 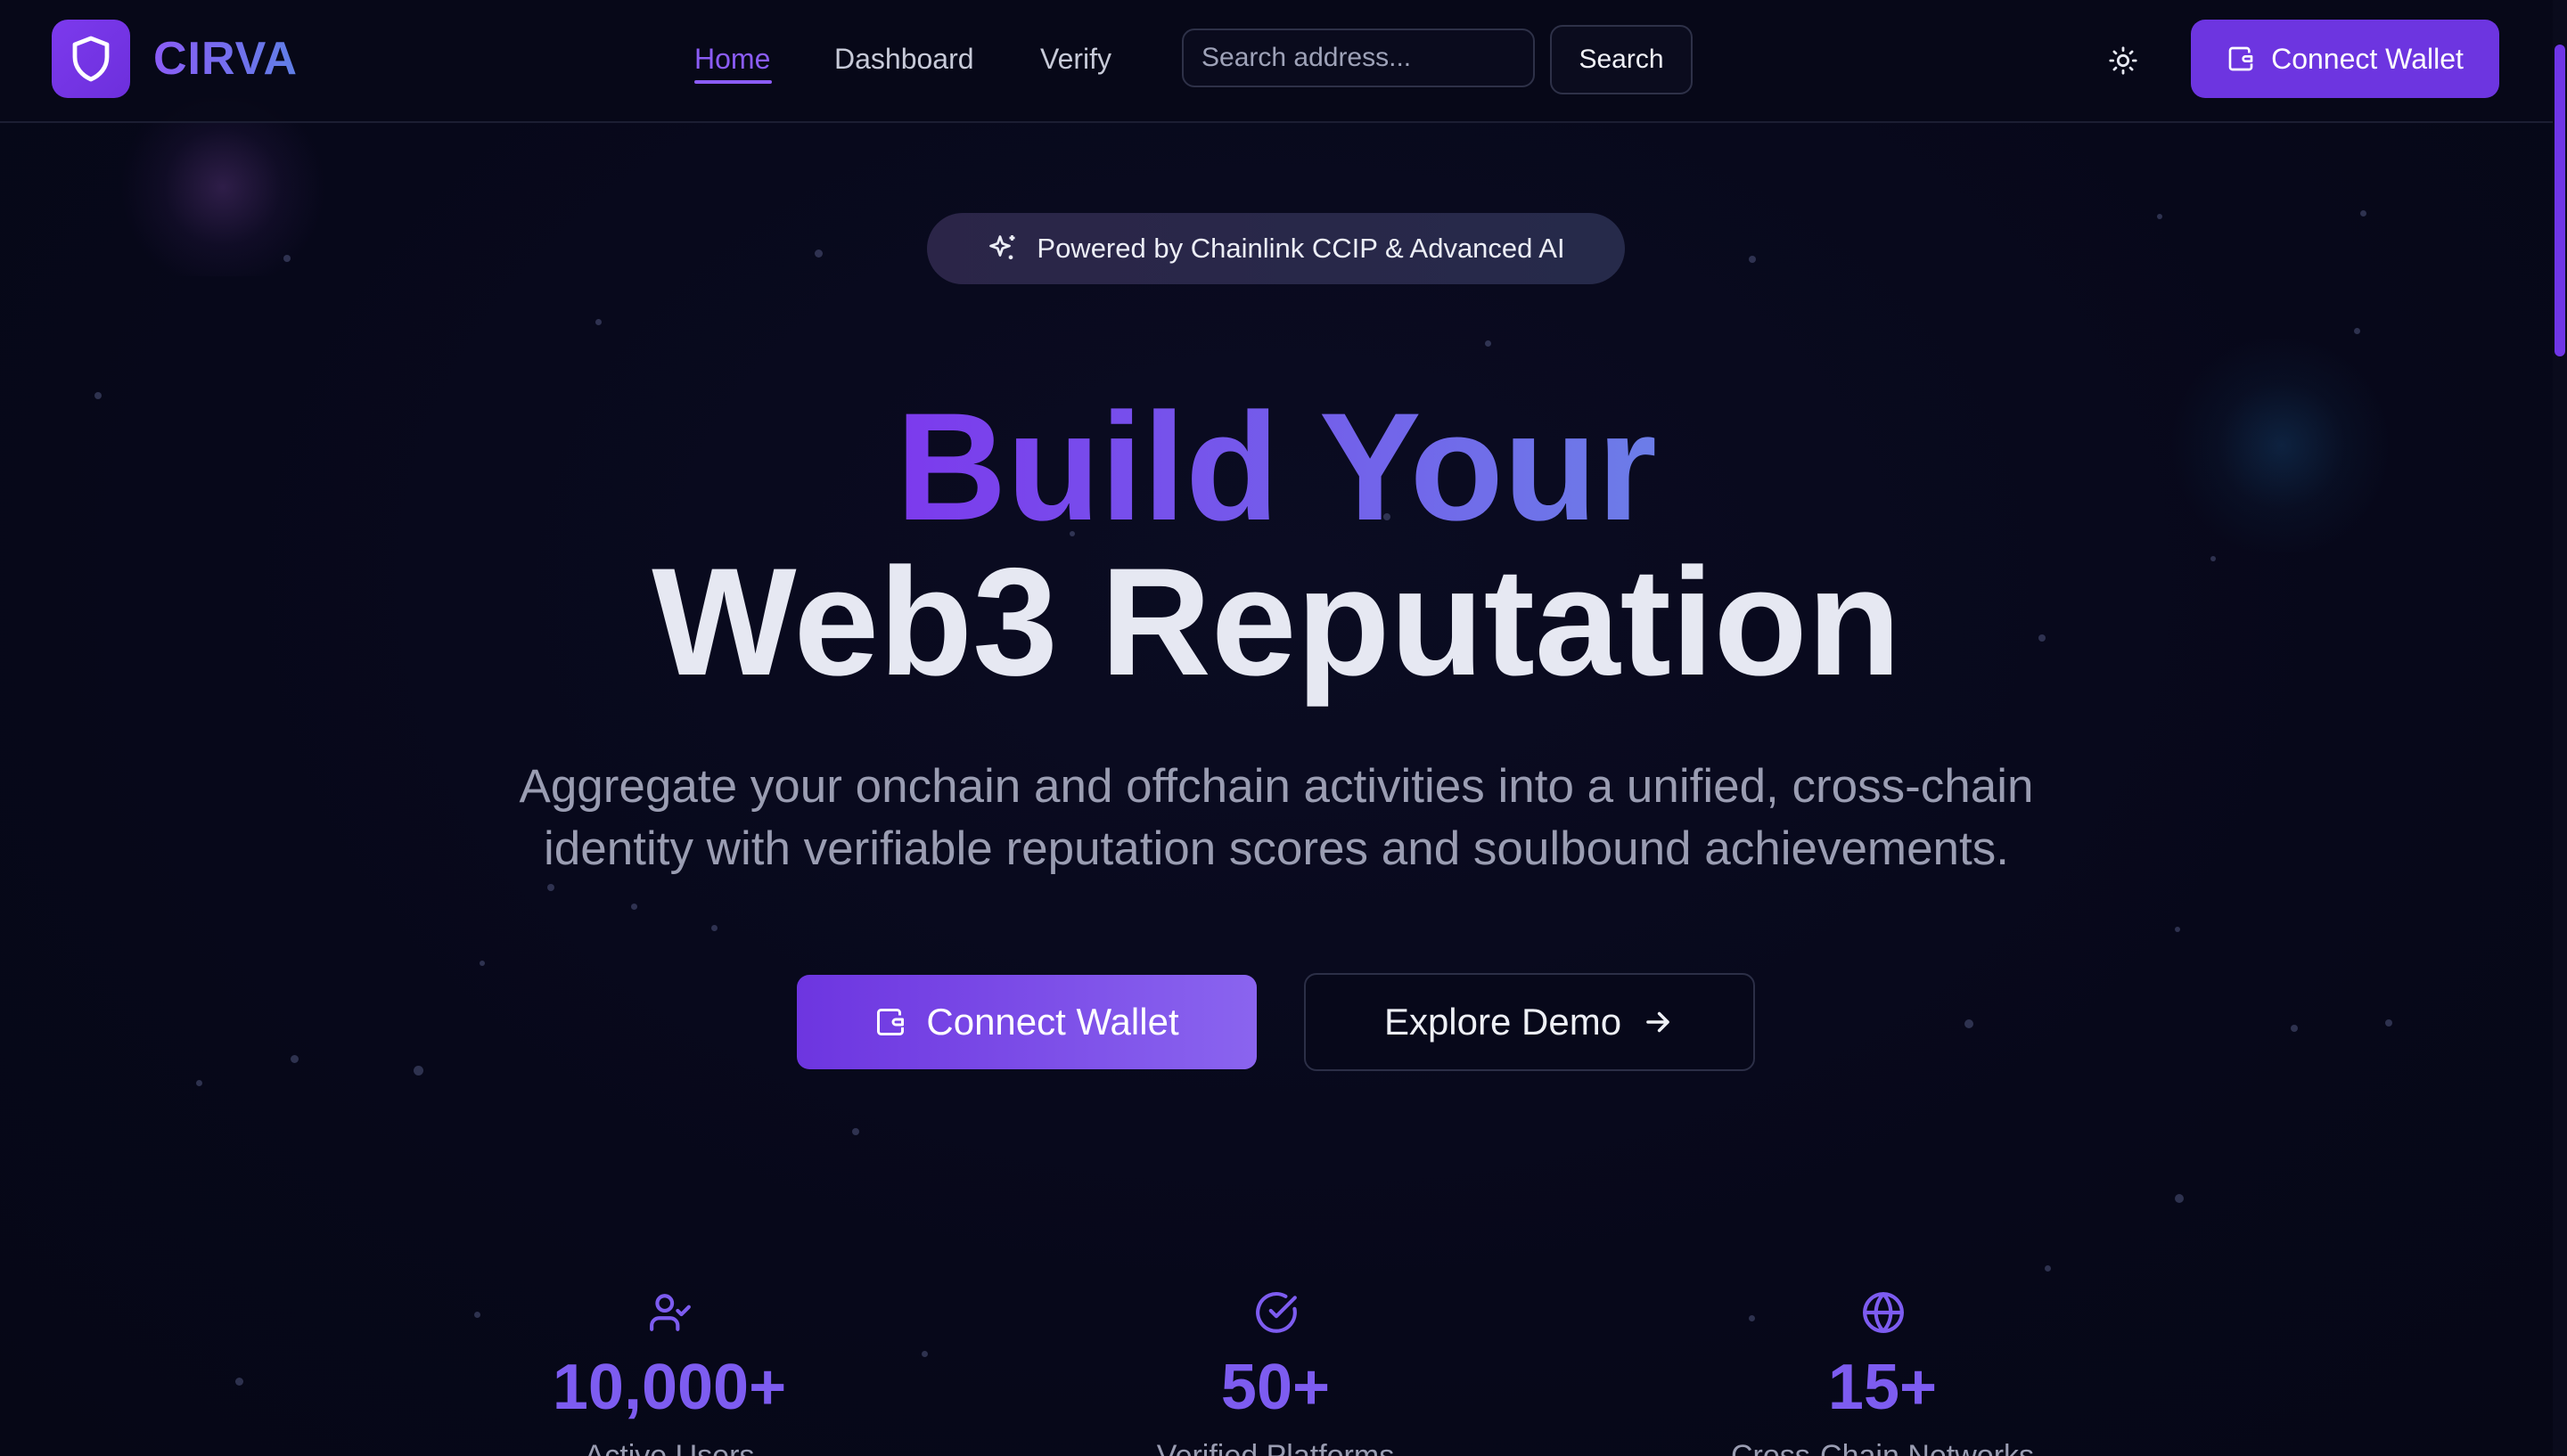 What do you see at coordinates (1883, 1387) in the screenshot?
I see `stat-value: 15+` at bounding box center [1883, 1387].